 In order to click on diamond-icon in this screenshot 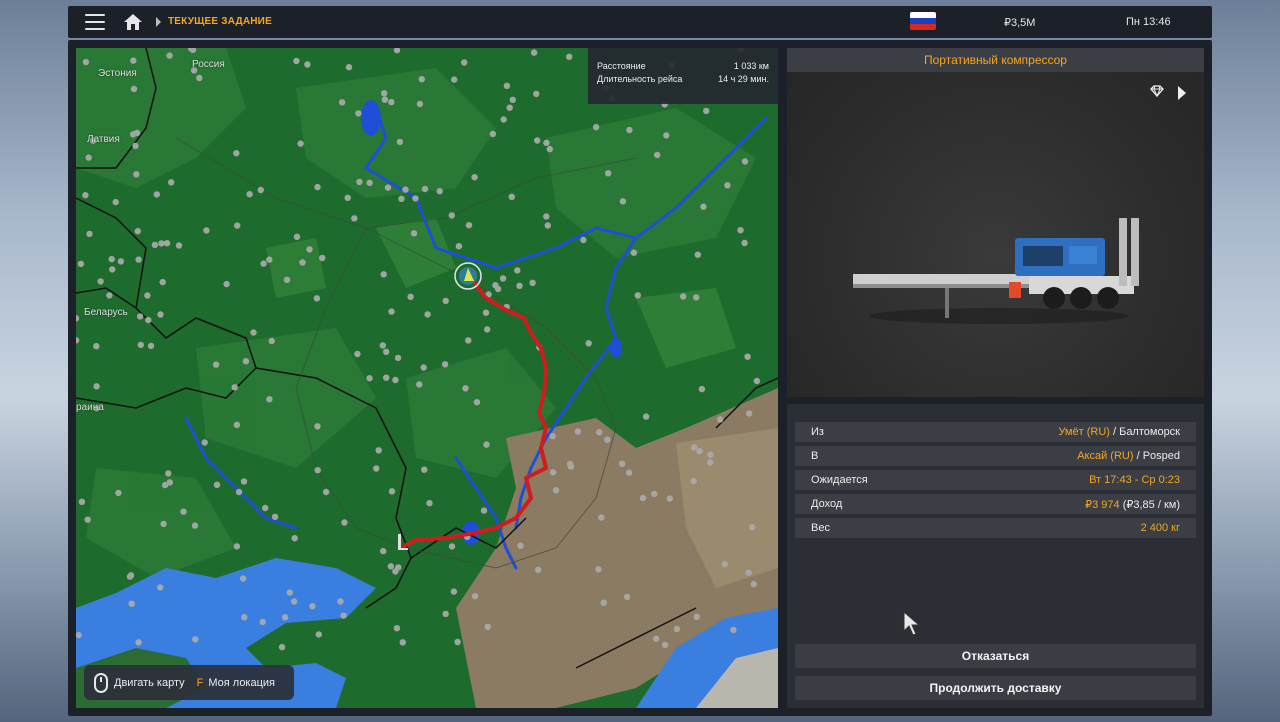, I will do `click(1157, 91)`.